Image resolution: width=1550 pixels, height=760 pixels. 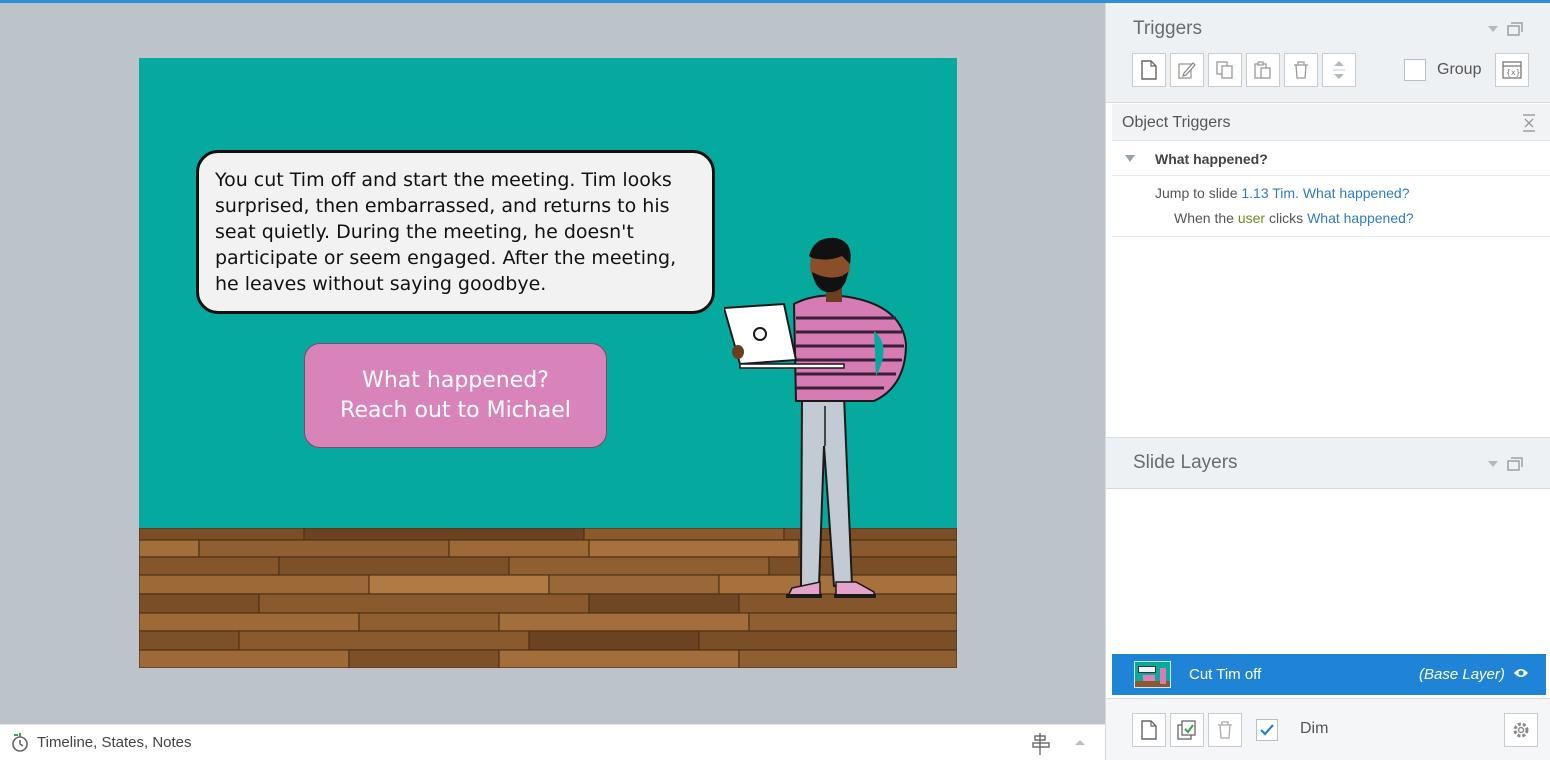 I want to click on timeline-label: Timeline, States, Notes, so click(x=114, y=742).